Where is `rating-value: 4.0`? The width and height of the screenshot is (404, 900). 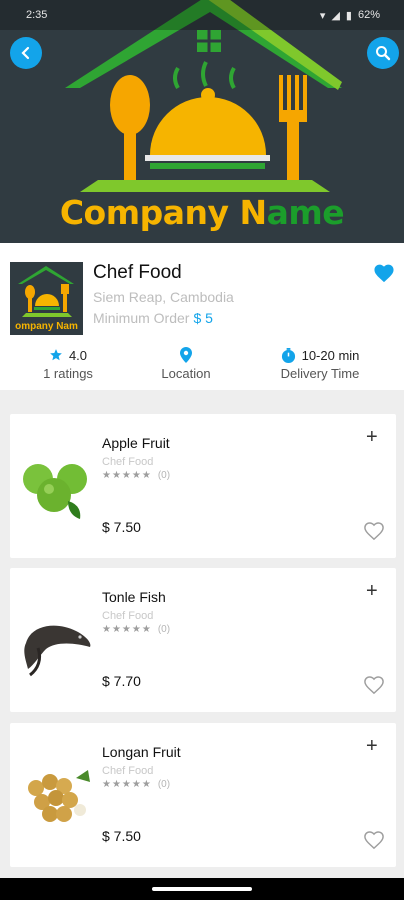 rating-value: 4.0 is located at coordinates (78, 355).